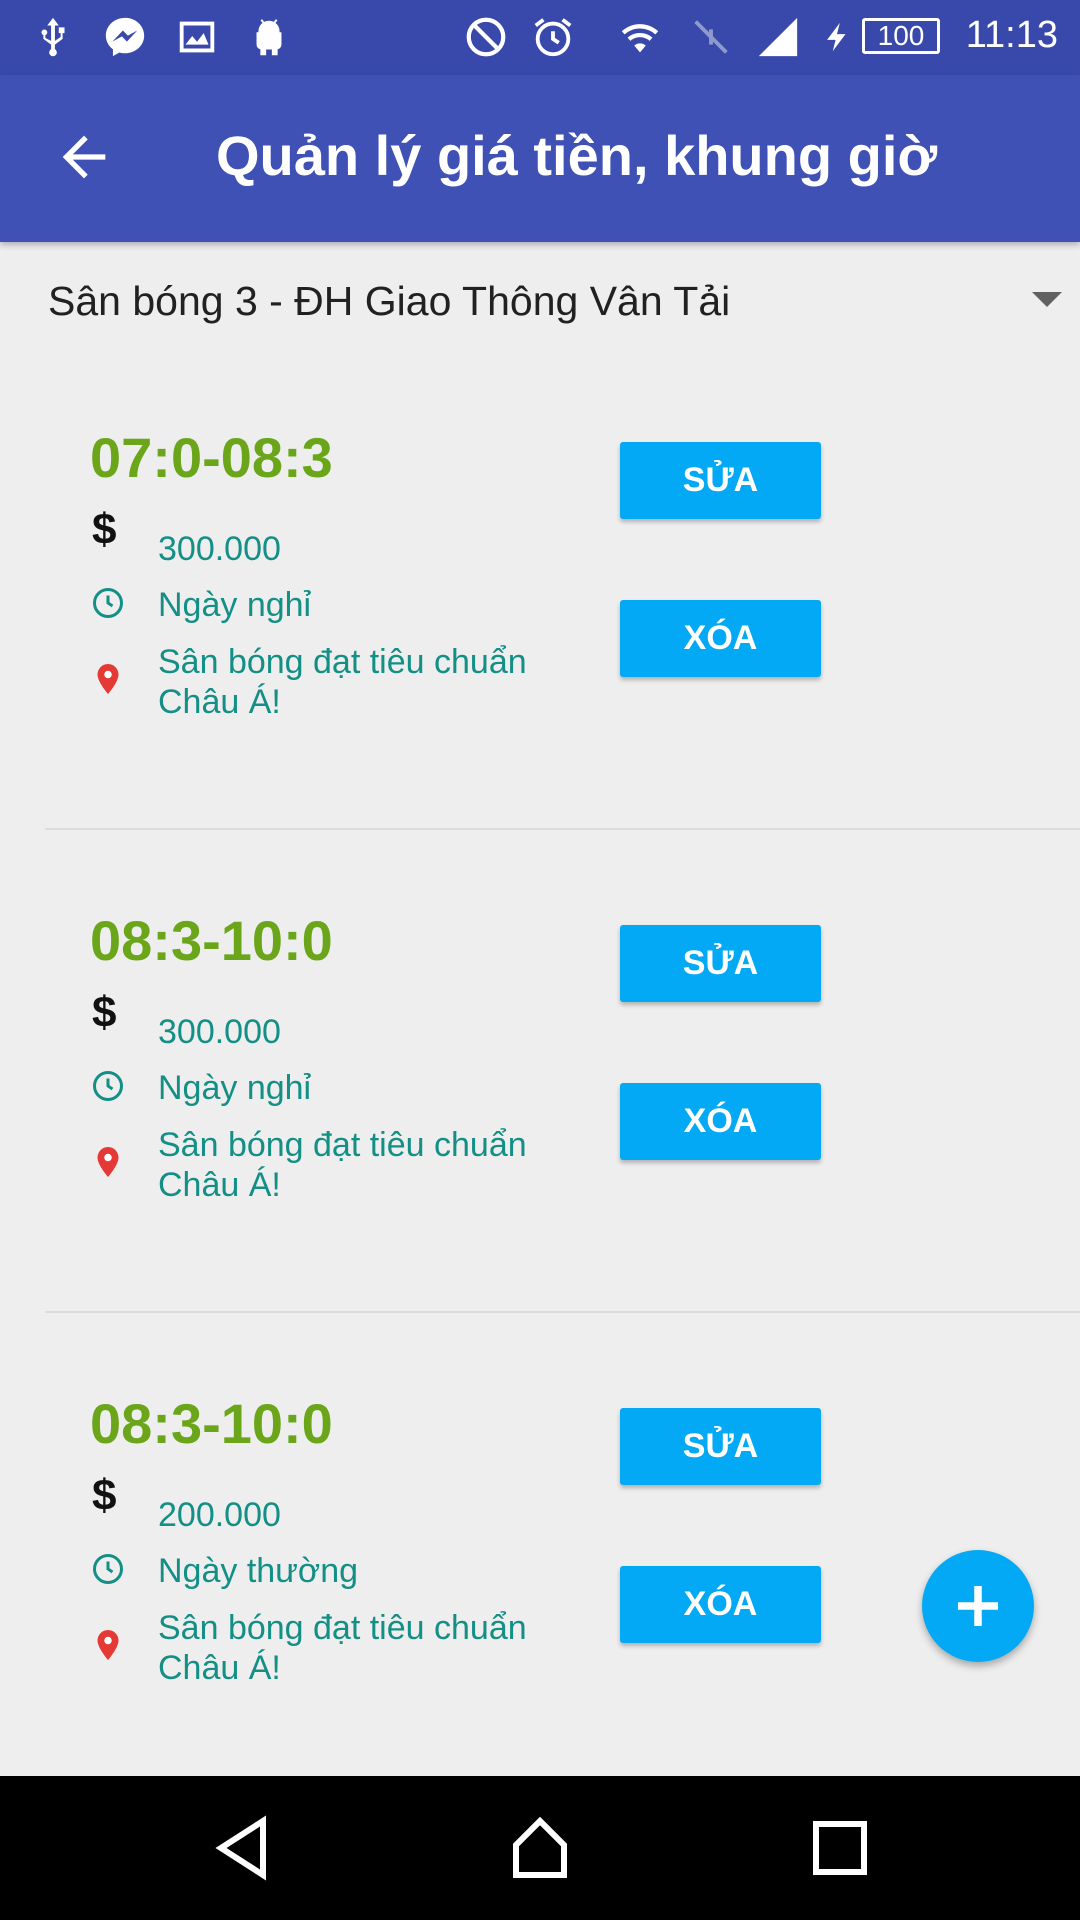  Describe the element at coordinates (211, 457) in the screenshot. I see `time-range: 07:0-08:3` at that location.